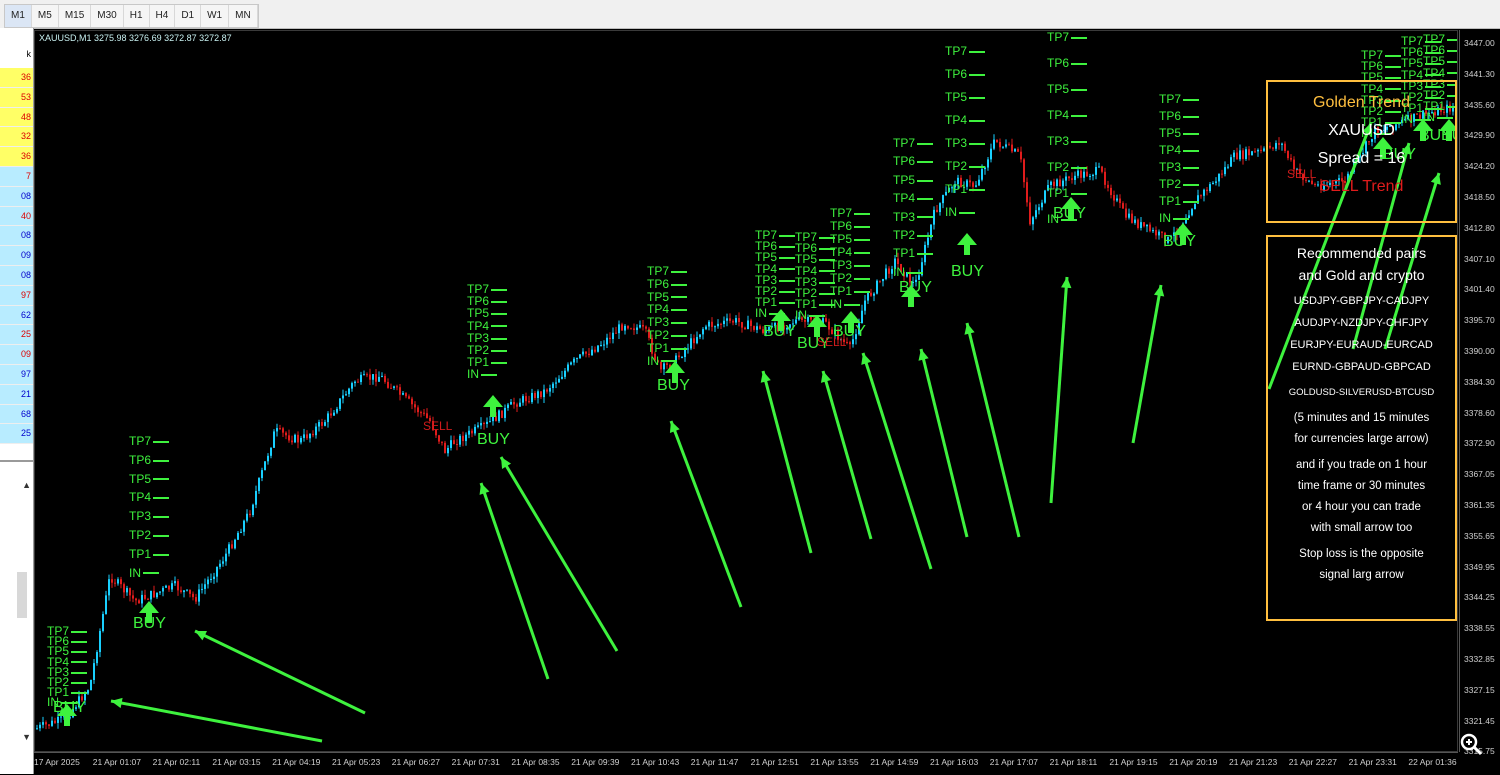 The image size is (1500, 775). Describe the element at coordinates (16, 97) in the screenshot. I see `market-watch-row: 53` at that location.